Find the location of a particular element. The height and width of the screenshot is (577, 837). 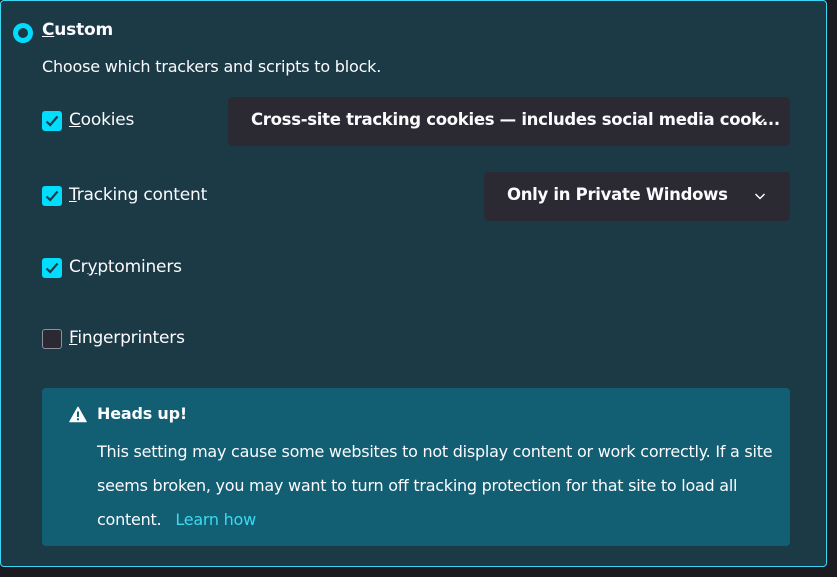

custom-radio is located at coordinates (23, 33).